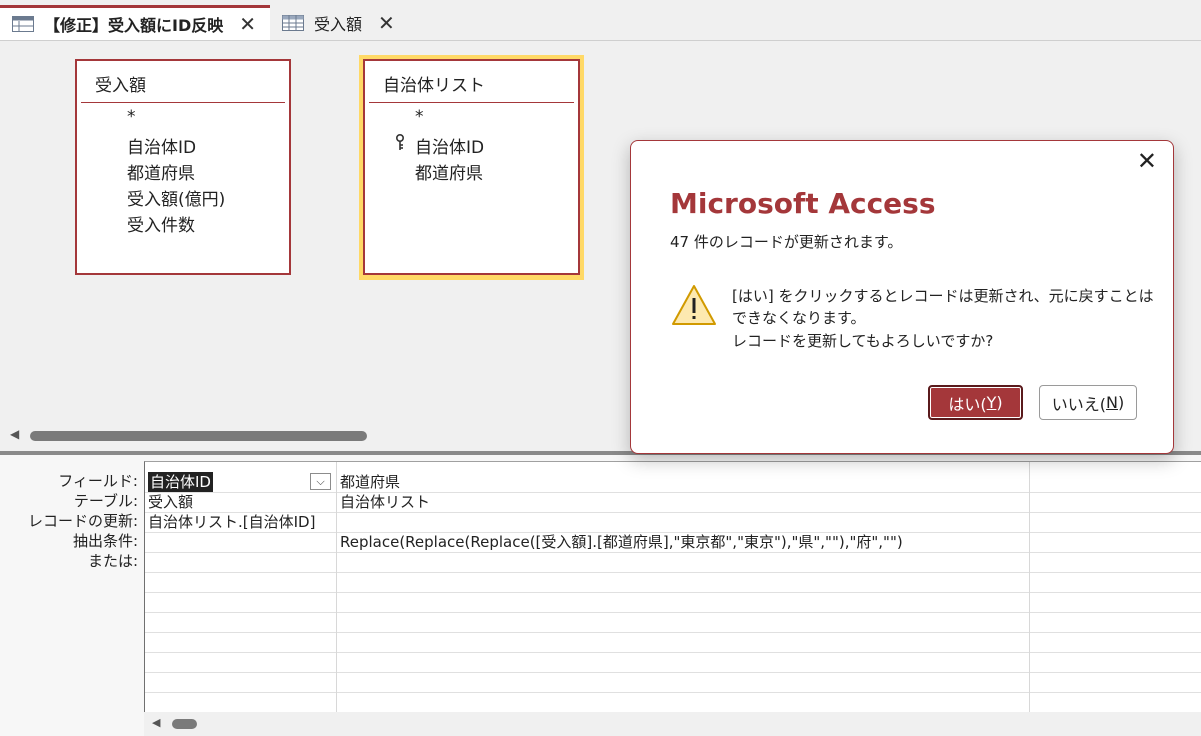  What do you see at coordinates (134, 25) in the screenshot?
I see `tab-label: 【修正】受入額にID反映` at bounding box center [134, 25].